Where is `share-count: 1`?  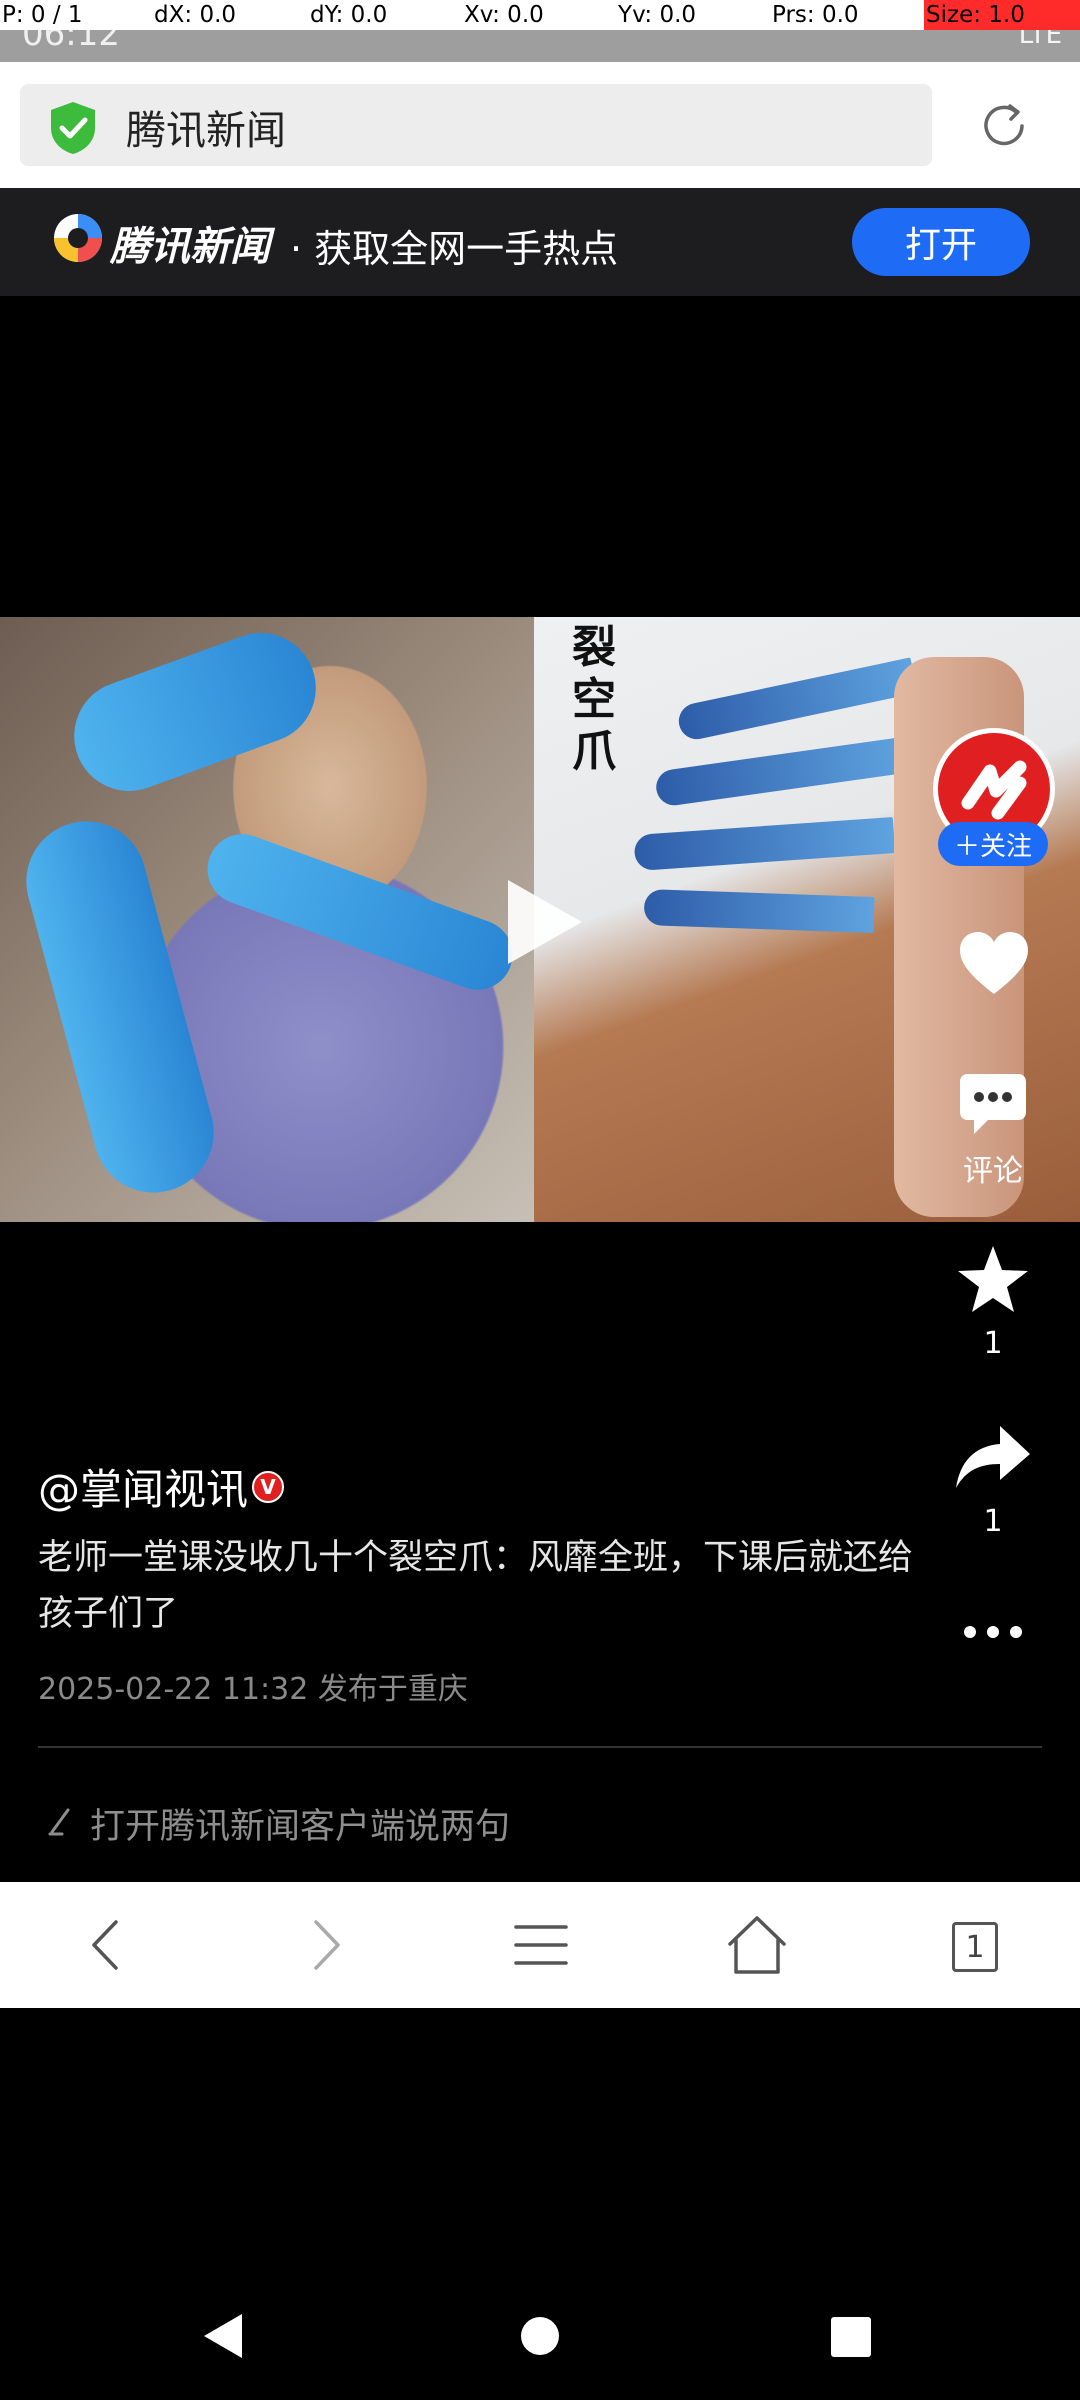
share-count: 1 is located at coordinates (993, 1521).